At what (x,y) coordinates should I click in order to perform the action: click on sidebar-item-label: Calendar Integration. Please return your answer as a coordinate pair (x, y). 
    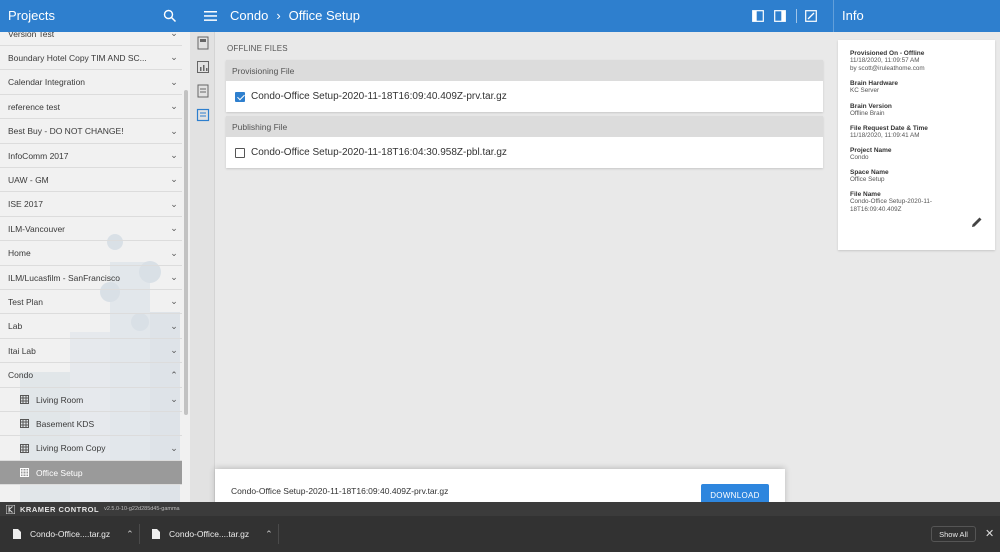
    Looking at the image, I should click on (47, 82).